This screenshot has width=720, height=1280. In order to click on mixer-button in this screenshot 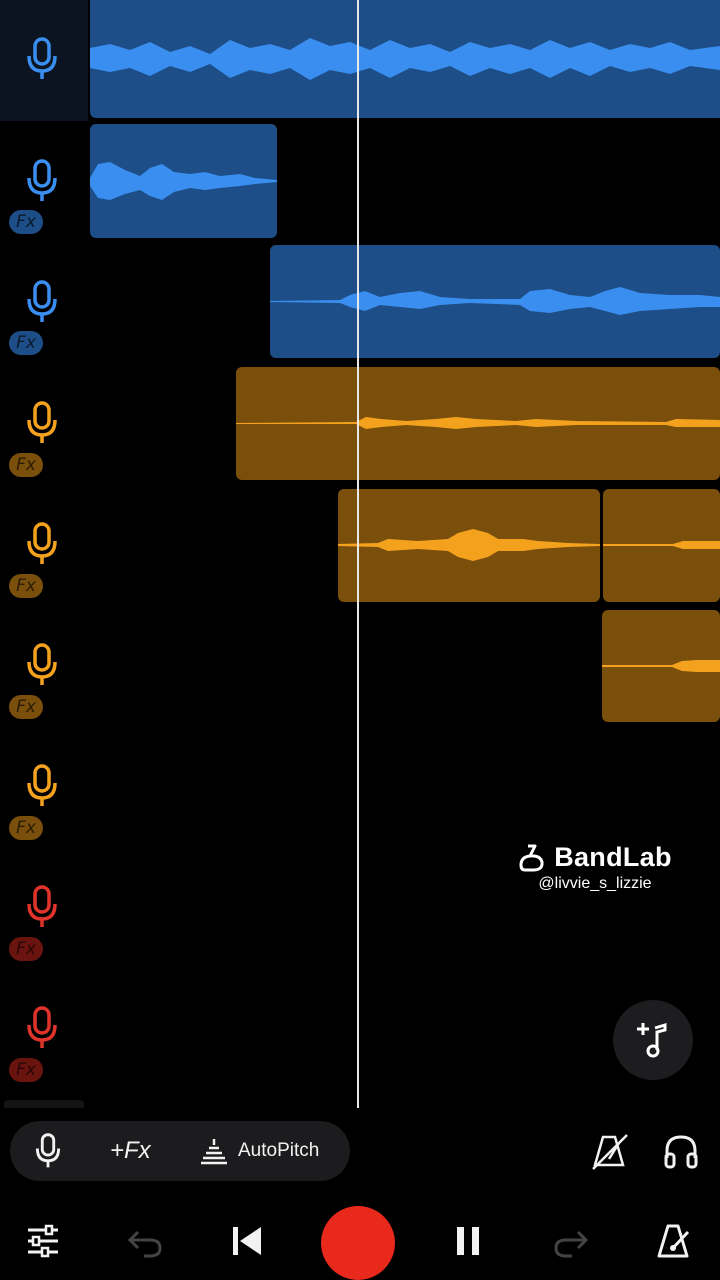, I will do `click(43, 1241)`.